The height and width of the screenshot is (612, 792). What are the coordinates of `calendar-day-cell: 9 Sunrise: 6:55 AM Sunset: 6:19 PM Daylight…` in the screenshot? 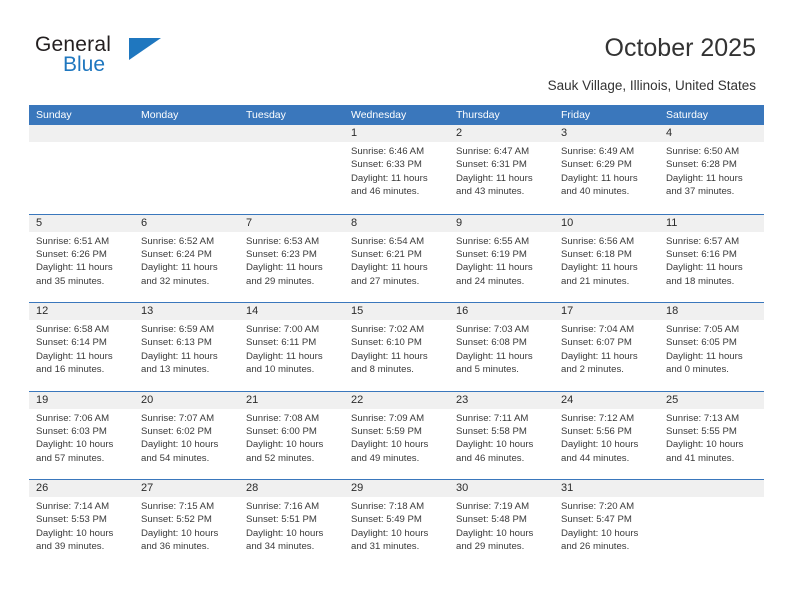 It's located at (501, 259).